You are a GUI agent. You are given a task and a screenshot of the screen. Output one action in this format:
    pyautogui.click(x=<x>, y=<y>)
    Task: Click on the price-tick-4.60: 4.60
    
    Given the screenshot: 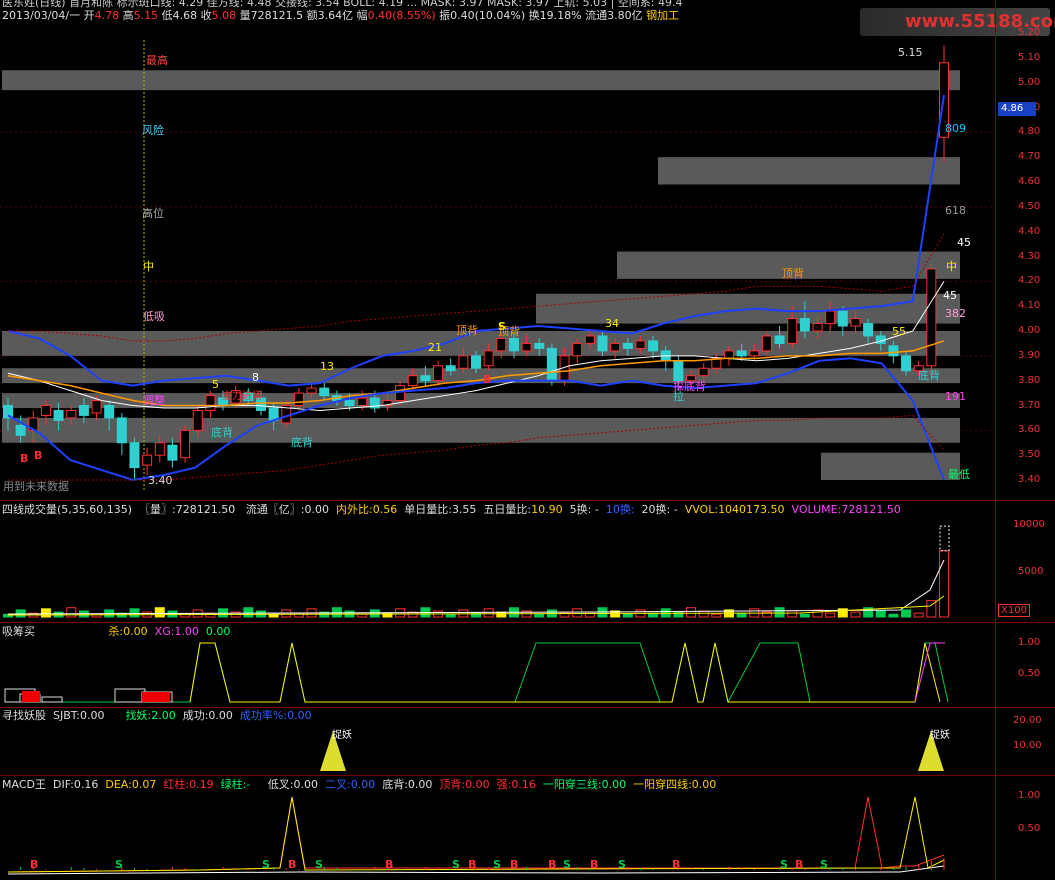 What is the action you would take?
    pyautogui.click(x=1029, y=181)
    